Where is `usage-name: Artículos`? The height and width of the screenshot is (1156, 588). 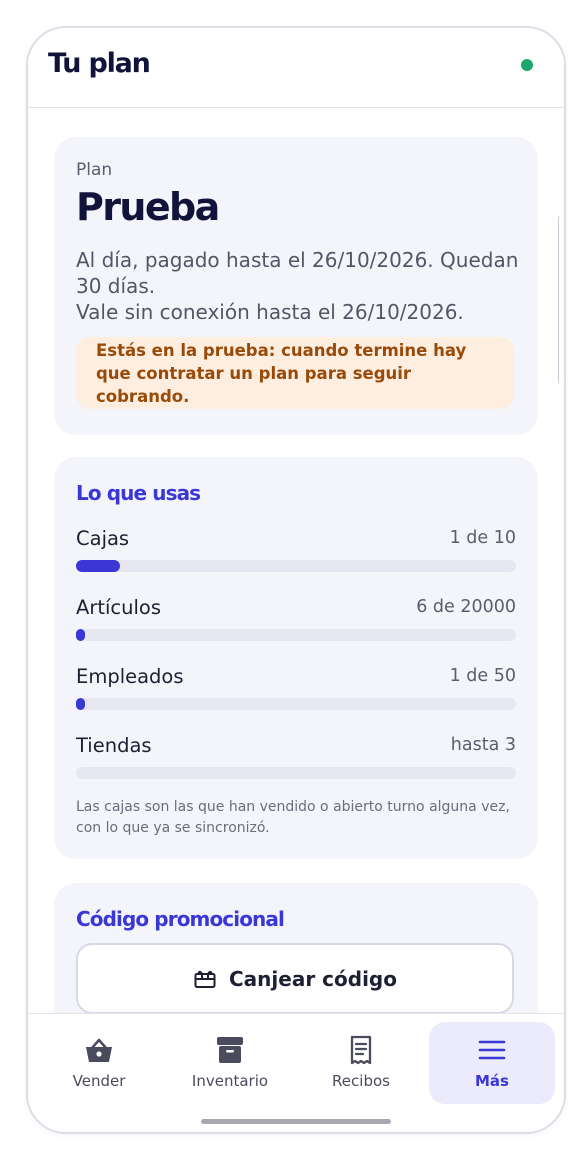 usage-name: Artículos is located at coordinates (119, 607).